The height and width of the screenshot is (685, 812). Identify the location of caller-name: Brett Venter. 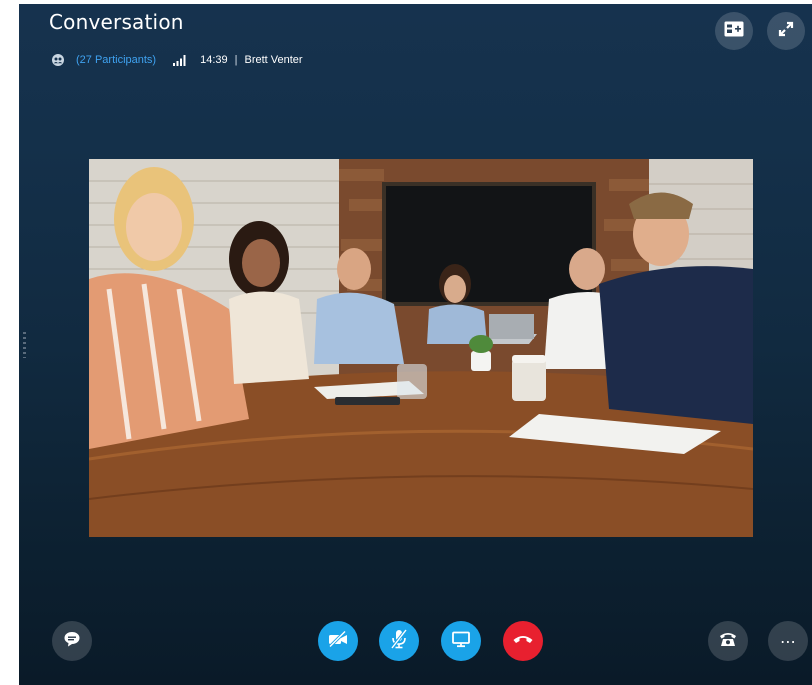
(273, 60).